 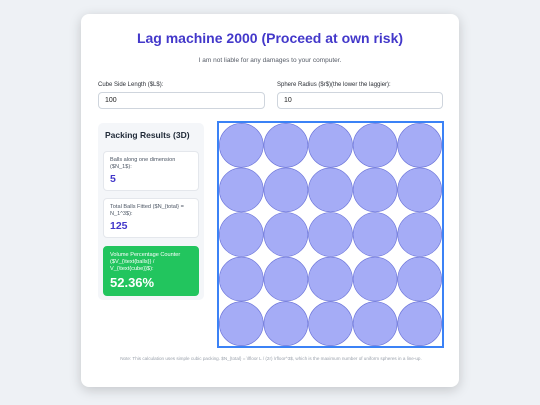 I want to click on stat-balls-dimension-value: 5, so click(x=113, y=179).